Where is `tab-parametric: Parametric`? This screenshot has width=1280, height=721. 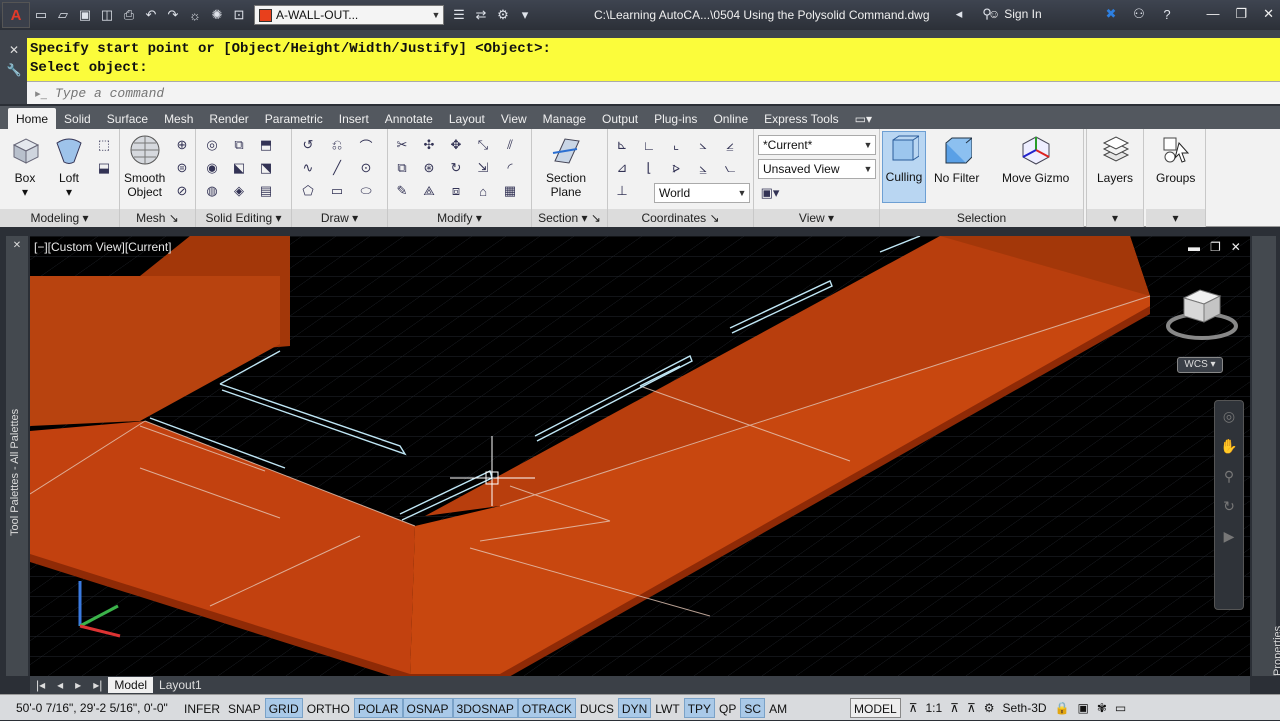
tab-parametric: Parametric is located at coordinates (294, 119).